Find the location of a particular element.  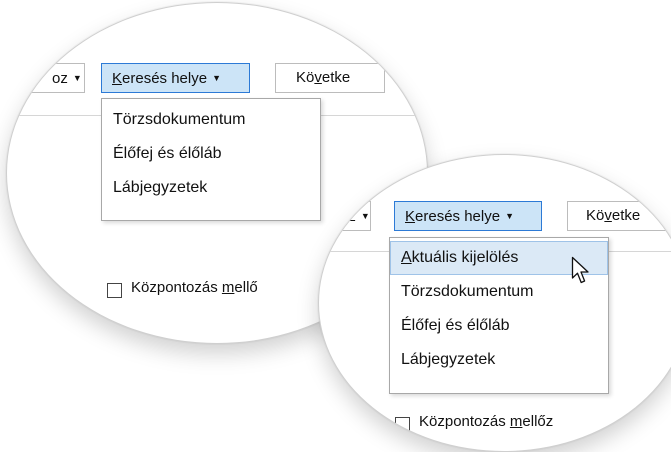

ignore-punctuation-label: Központozás mellő is located at coordinates (194, 287).